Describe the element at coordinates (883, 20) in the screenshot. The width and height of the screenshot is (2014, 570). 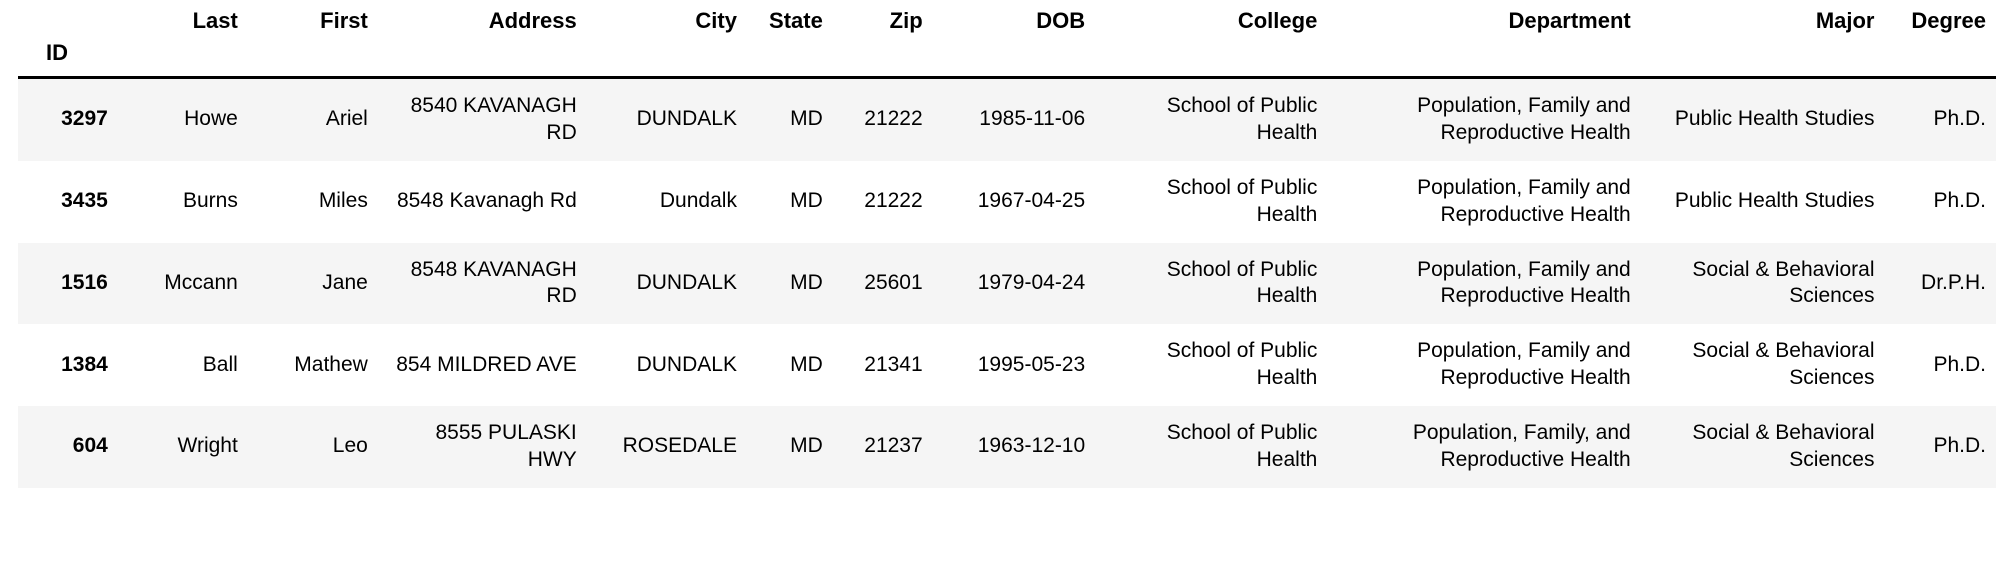
I see `column-header-zip: Zip` at that location.